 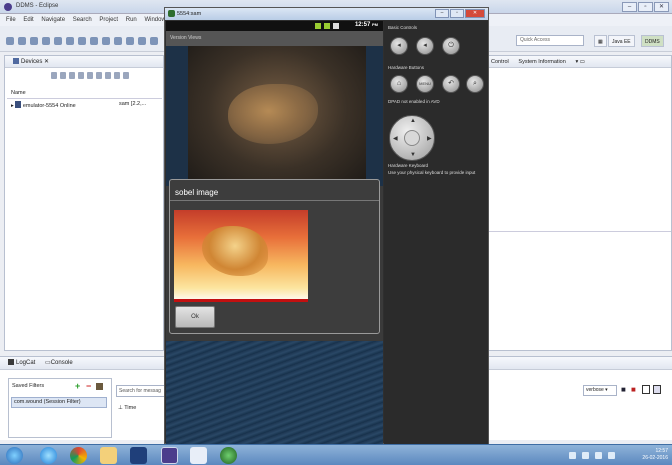 What do you see at coordinates (399, 46) in the screenshot?
I see `volume-down-icon: ◂` at bounding box center [399, 46].